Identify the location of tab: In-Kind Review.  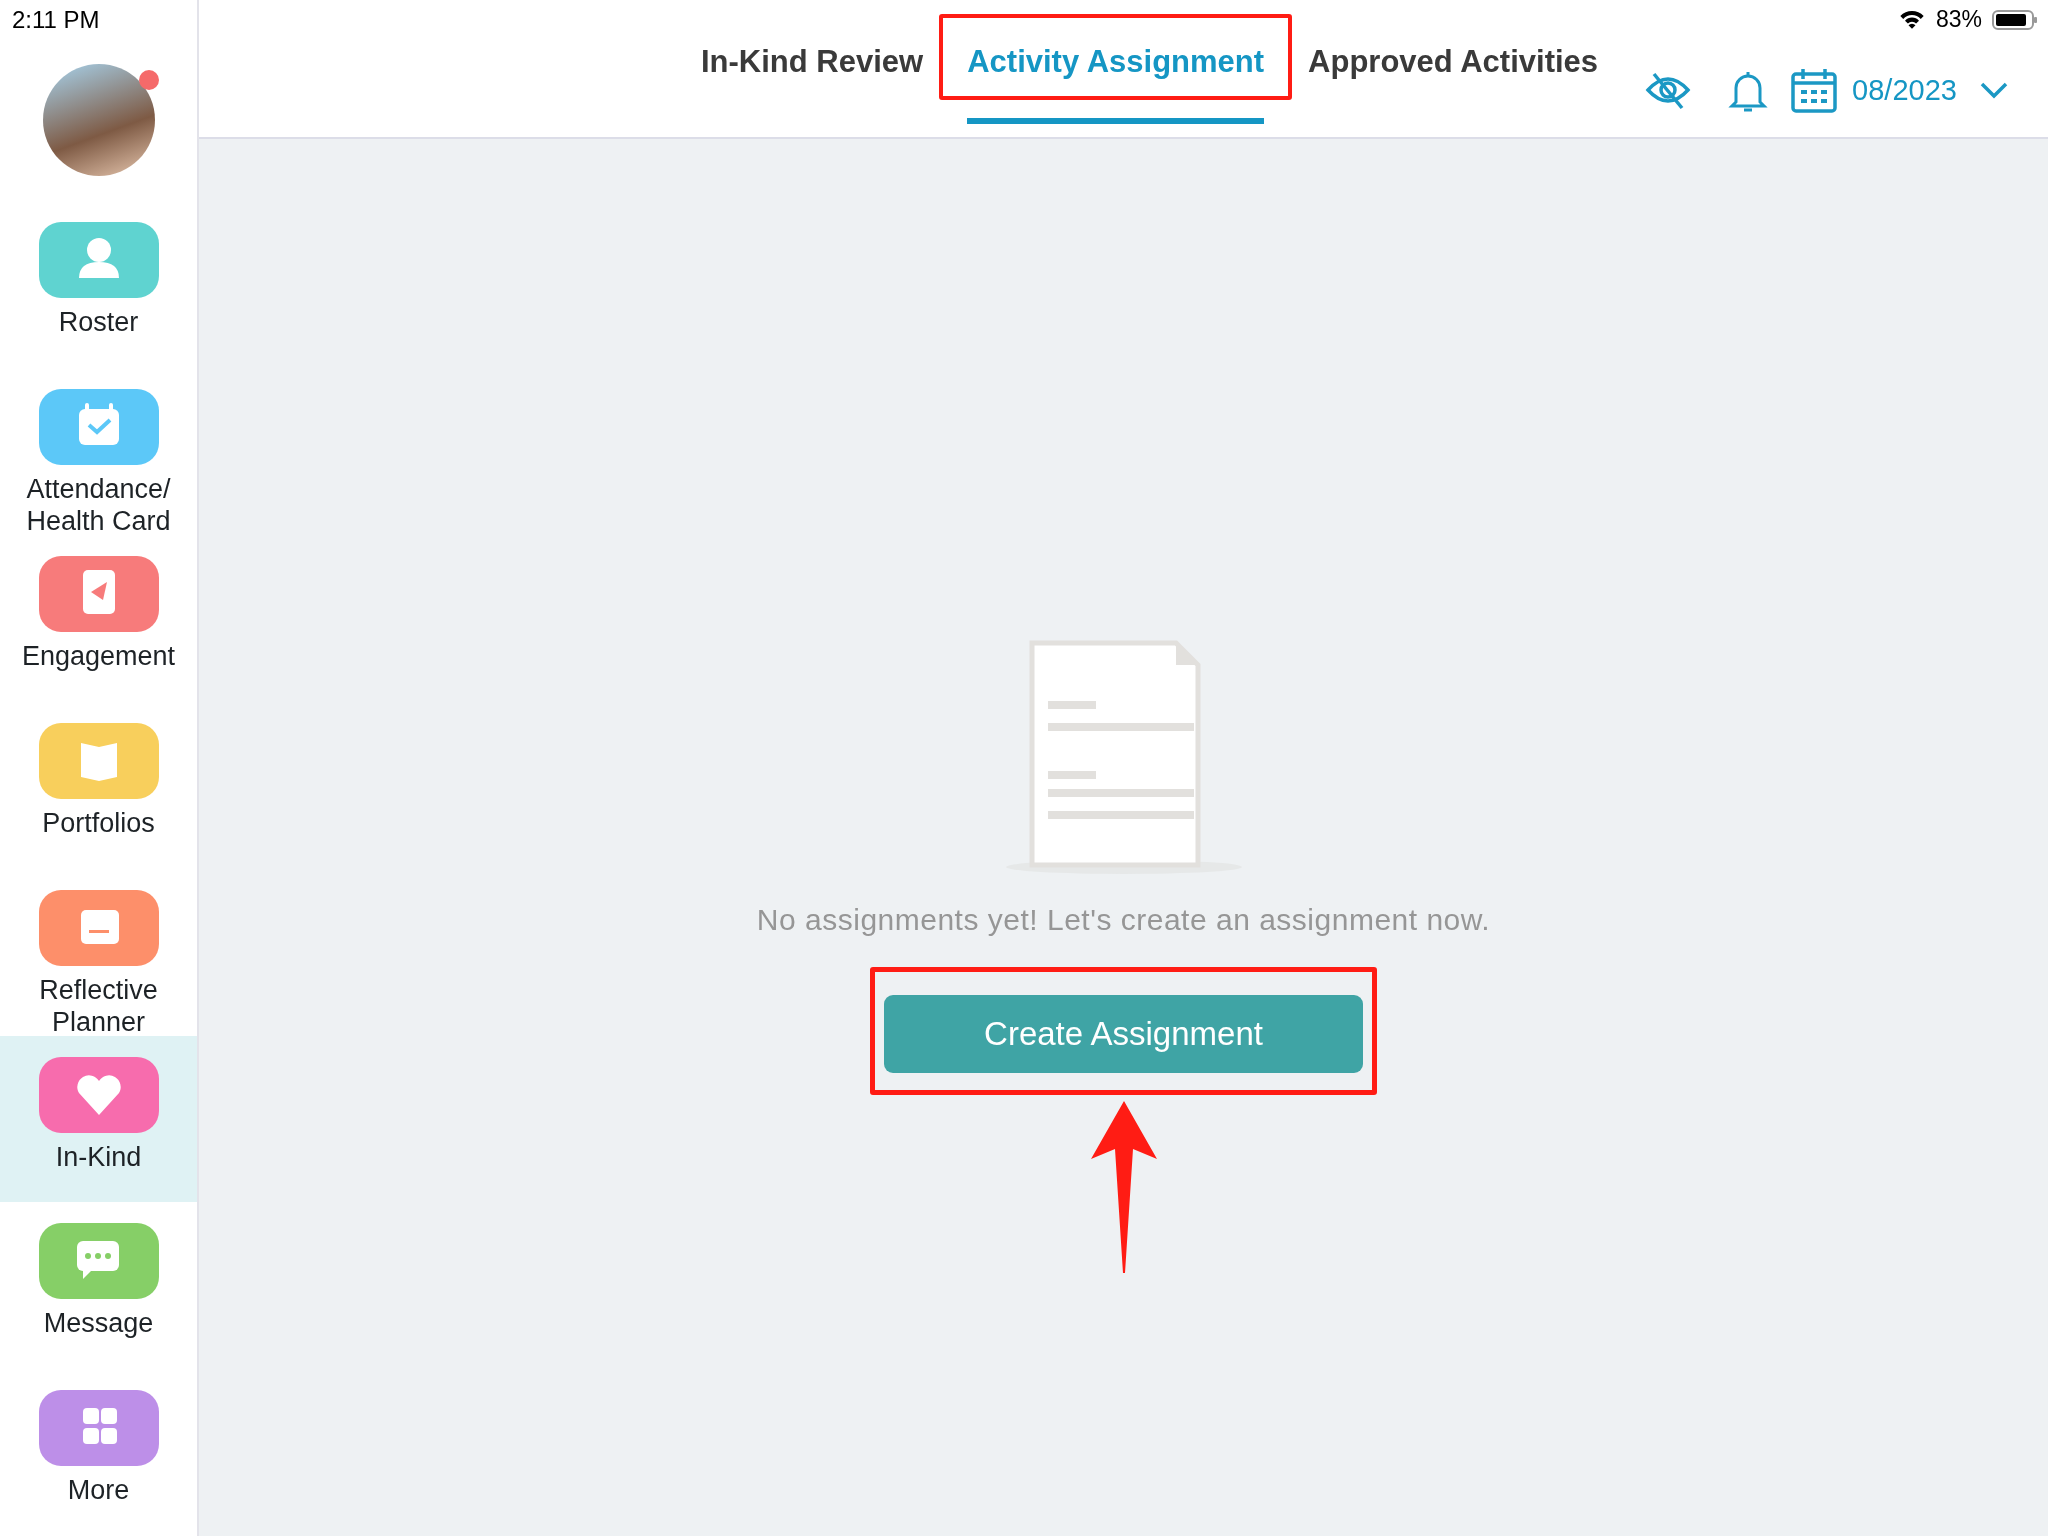
(812, 84).